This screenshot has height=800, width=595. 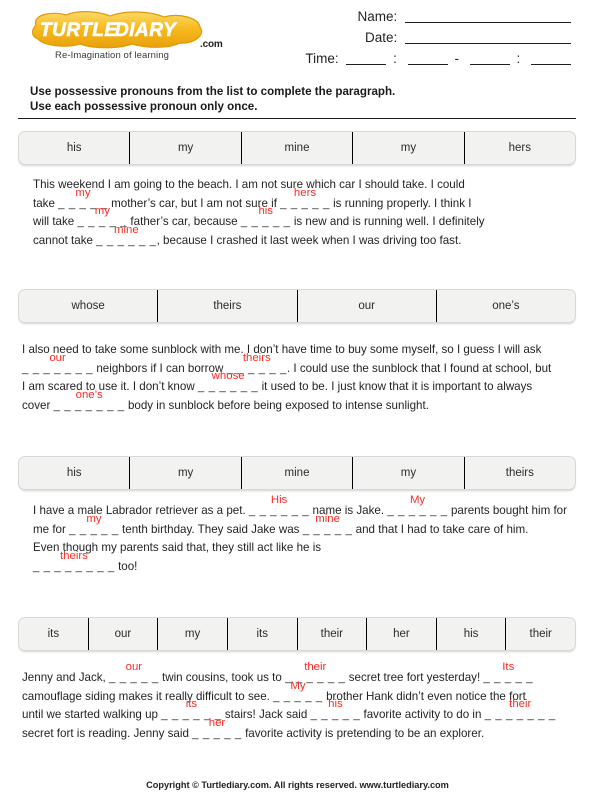 I want to click on word-bank-option: whose, so click(x=89, y=306).